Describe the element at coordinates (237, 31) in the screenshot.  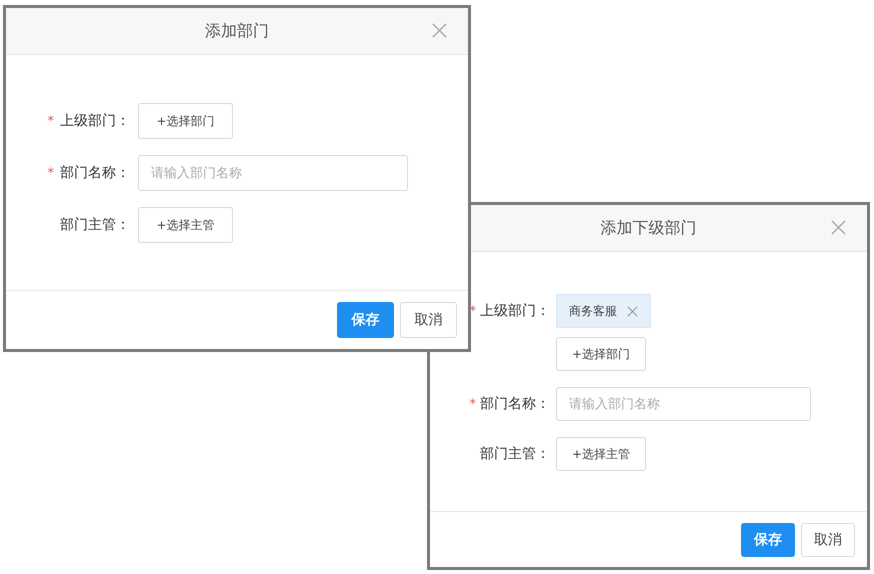
I see `dialog-title: 添加部门` at that location.